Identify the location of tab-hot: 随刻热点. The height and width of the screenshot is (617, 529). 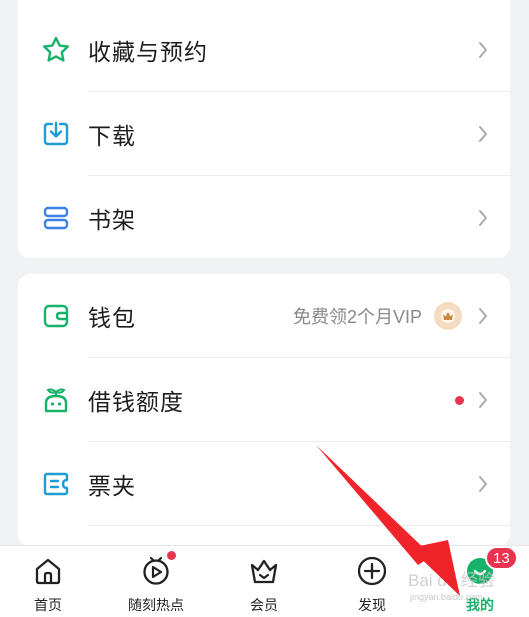
(156, 583).